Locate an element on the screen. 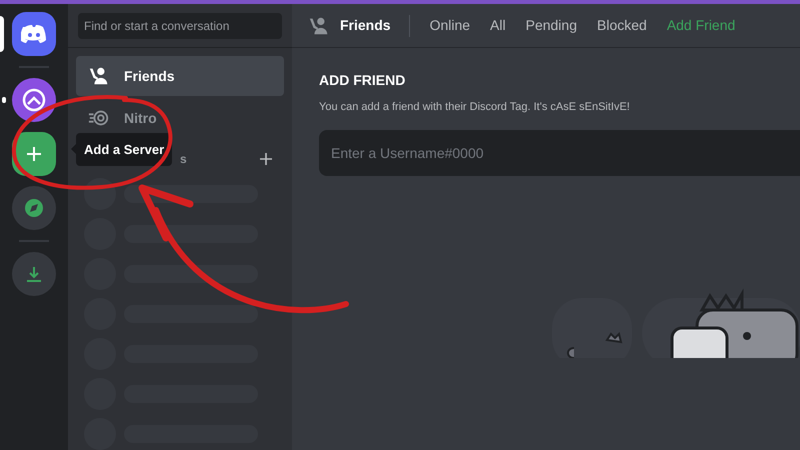 This screenshot has height=450, width=800. chat-logo-icon is located at coordinates (34, 34).